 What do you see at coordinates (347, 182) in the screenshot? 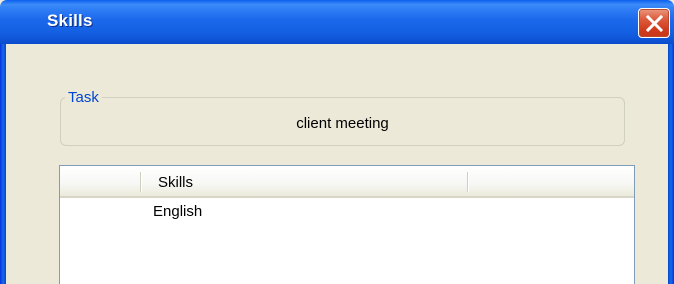
I see `list-header: Skills` at bounding box center [347, 182].